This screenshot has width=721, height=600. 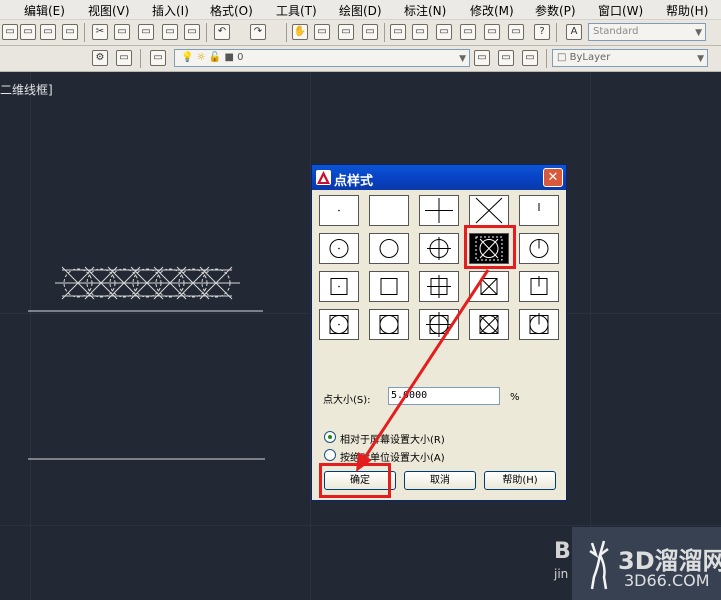 I want to click on watermark-partial-text: B, so click(x=562, y=551).